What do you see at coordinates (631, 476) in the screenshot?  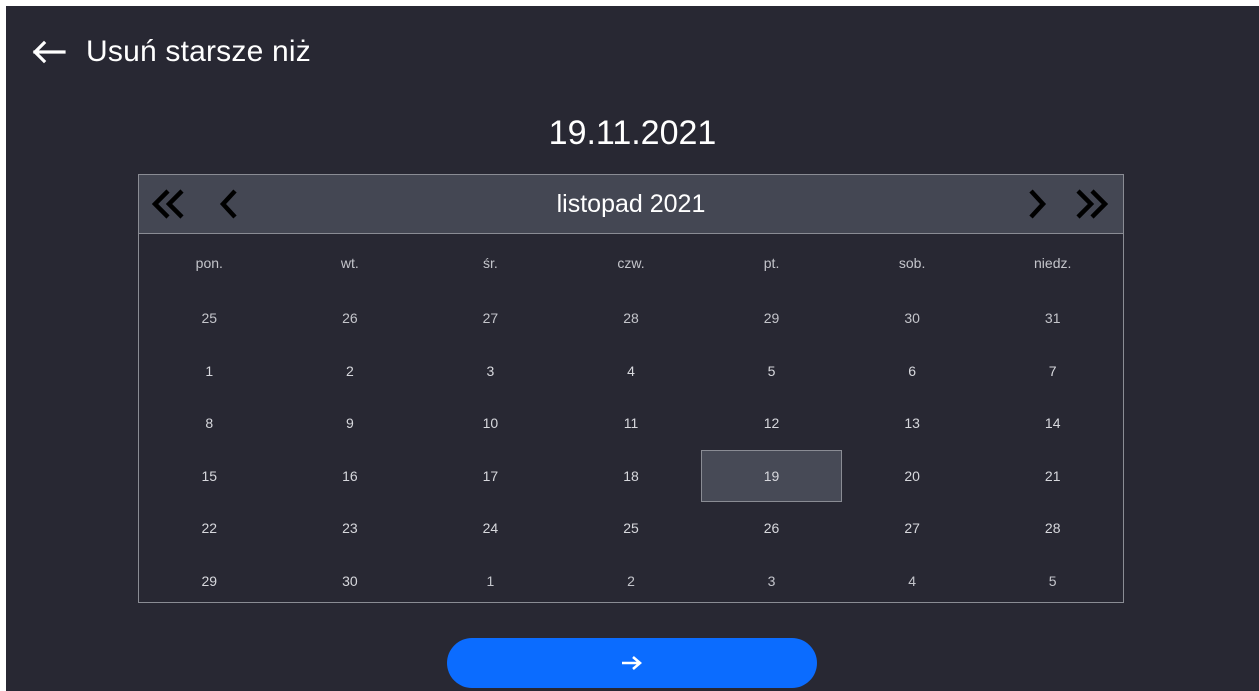 I see `calendar-day: 18` at bounding box center [631, 476].